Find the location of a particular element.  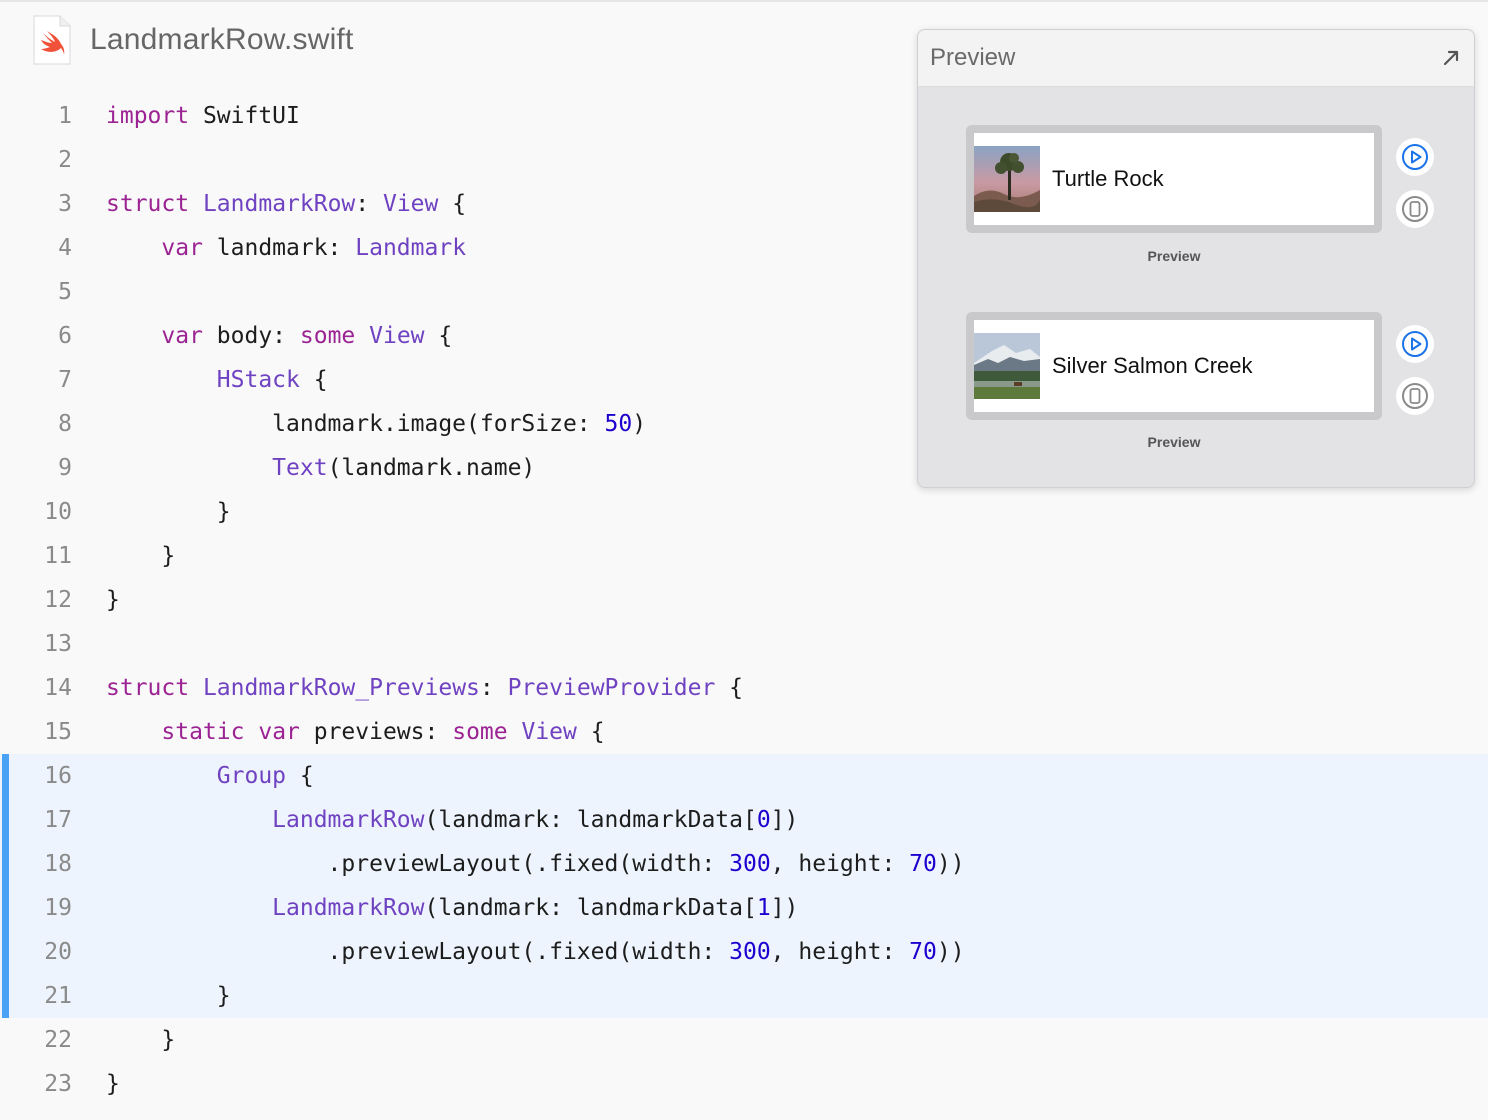

file-title: LandmarkRow.swift is located at coordinates (222, 40).